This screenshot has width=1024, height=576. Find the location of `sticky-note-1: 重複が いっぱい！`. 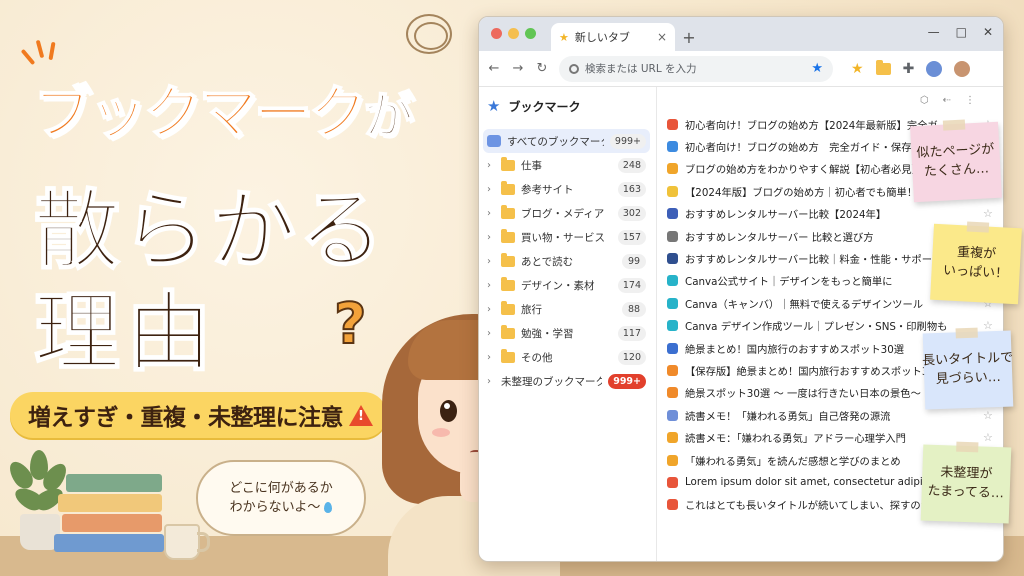

sticky-note-1: 重複が いっぱい！ is located at coordinates (976, 263).